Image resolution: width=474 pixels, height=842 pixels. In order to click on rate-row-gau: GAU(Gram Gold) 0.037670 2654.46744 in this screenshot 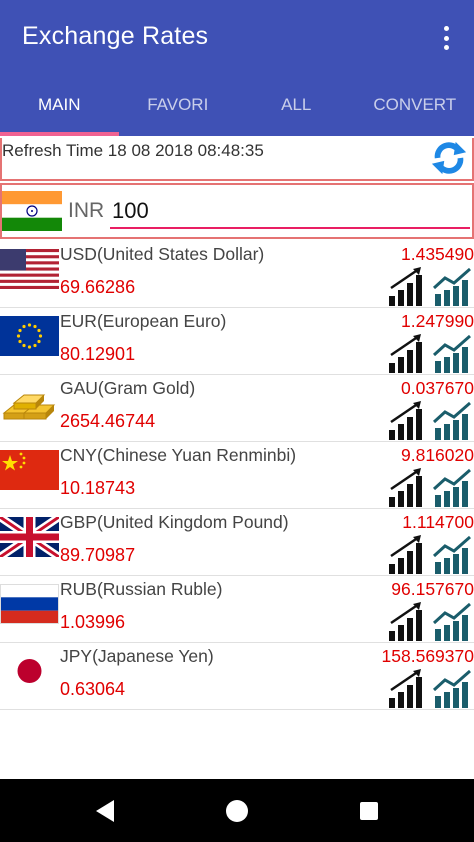, I will do `click(237, 408)`.